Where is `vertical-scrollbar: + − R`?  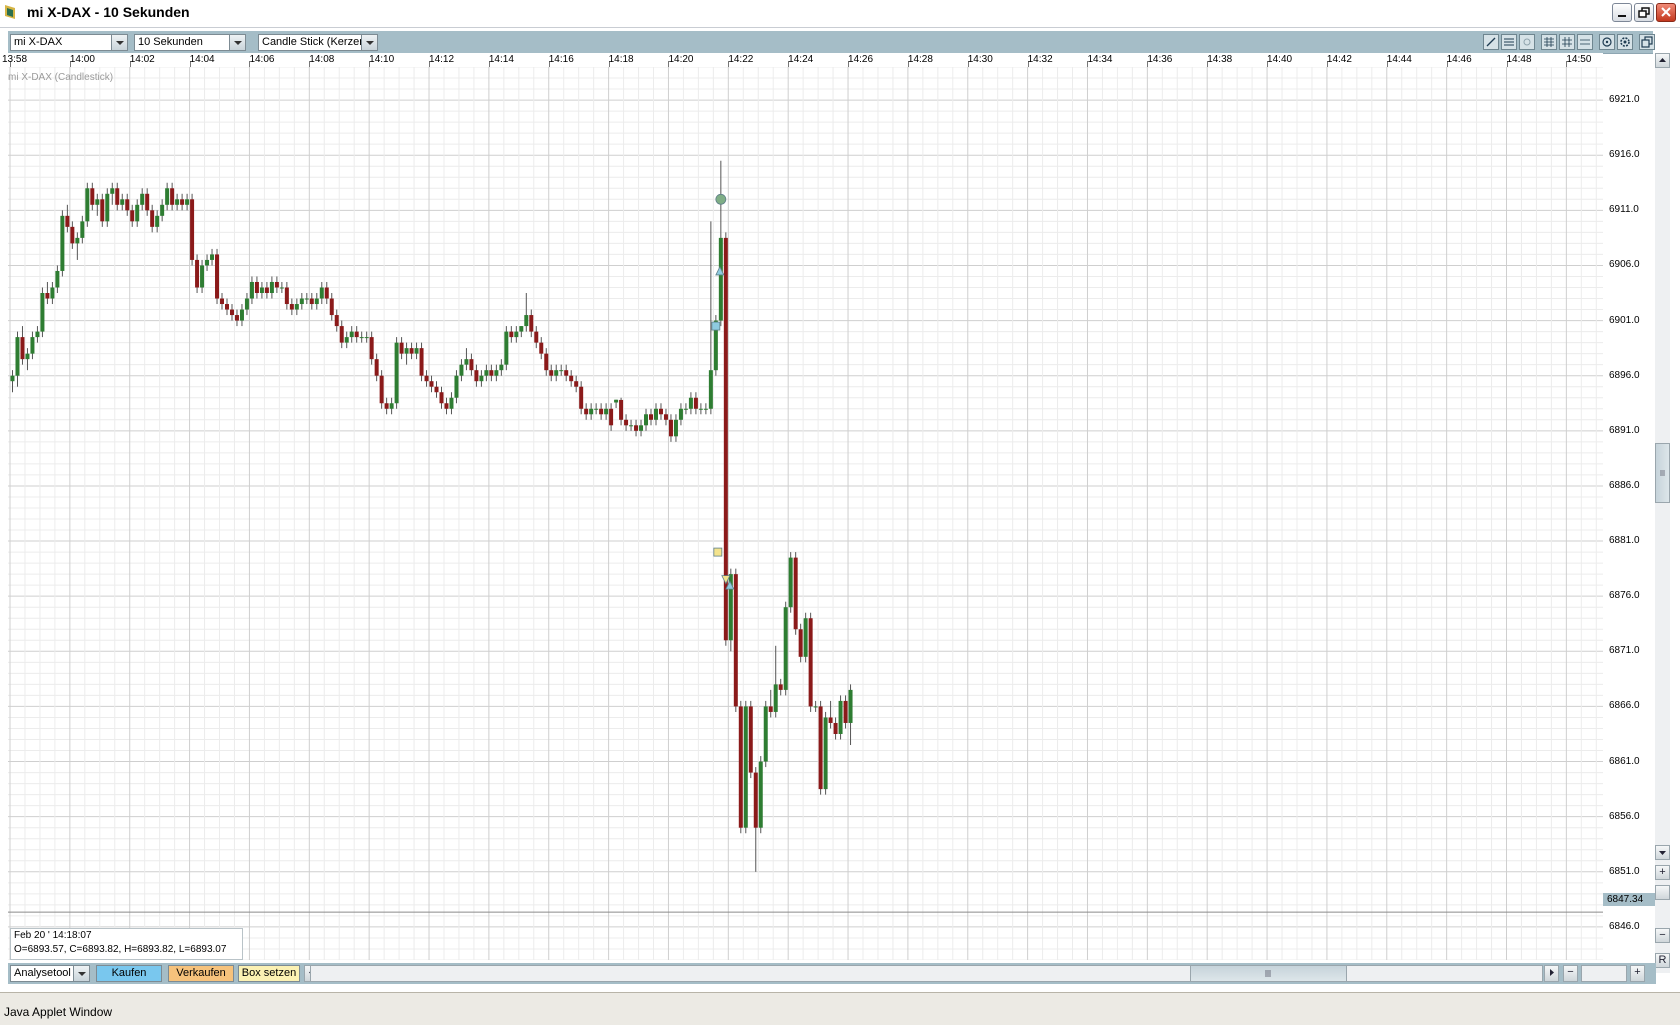 vertical-scrollbar: + − R is located at coordinates (1662, 513).